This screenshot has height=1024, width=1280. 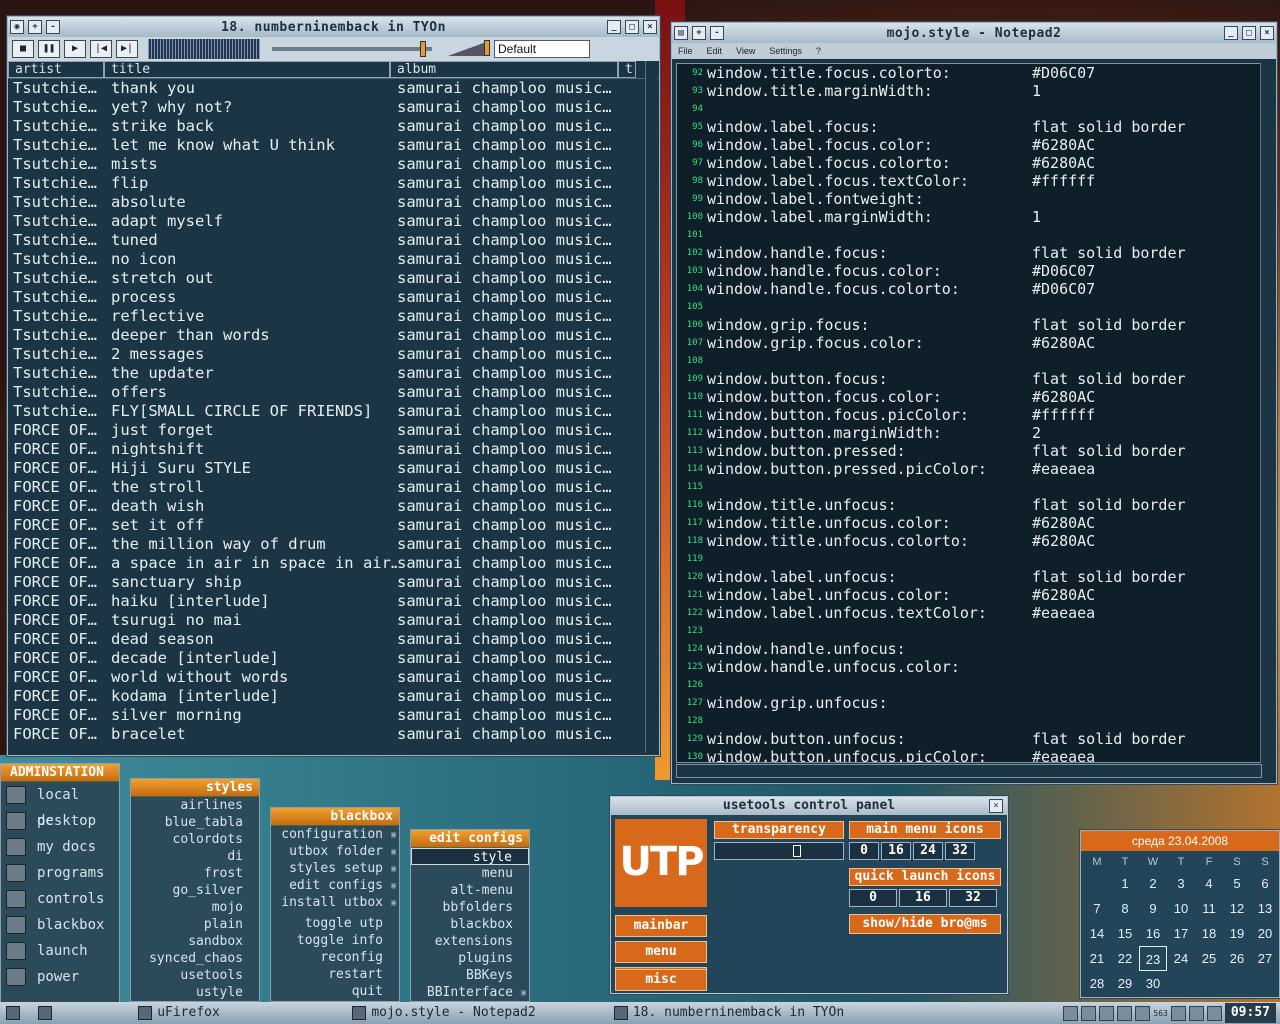 What do you see at coordinates (661, 952) in the screenshot?
I see `menu-button: menu` at bounding box center [661, 952].